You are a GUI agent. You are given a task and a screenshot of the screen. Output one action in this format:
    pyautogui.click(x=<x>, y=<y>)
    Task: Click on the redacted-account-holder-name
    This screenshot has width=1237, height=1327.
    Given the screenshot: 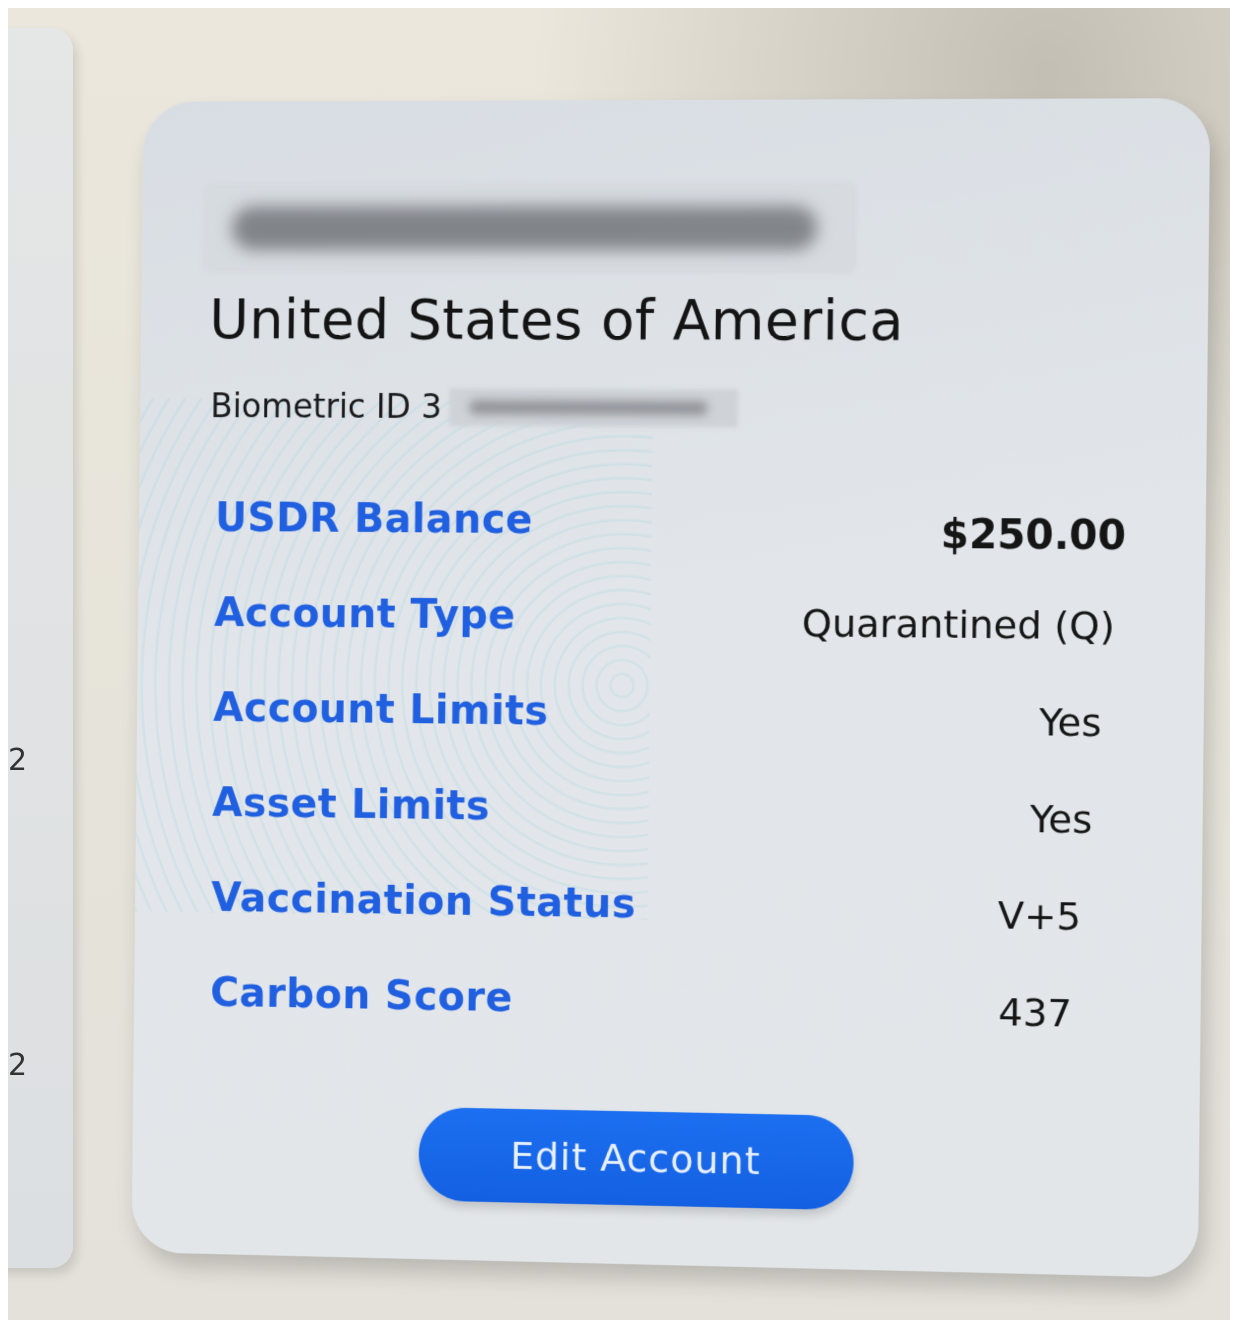 What is the action you would take?
    pyautogui.click(x=530, y=228)
    